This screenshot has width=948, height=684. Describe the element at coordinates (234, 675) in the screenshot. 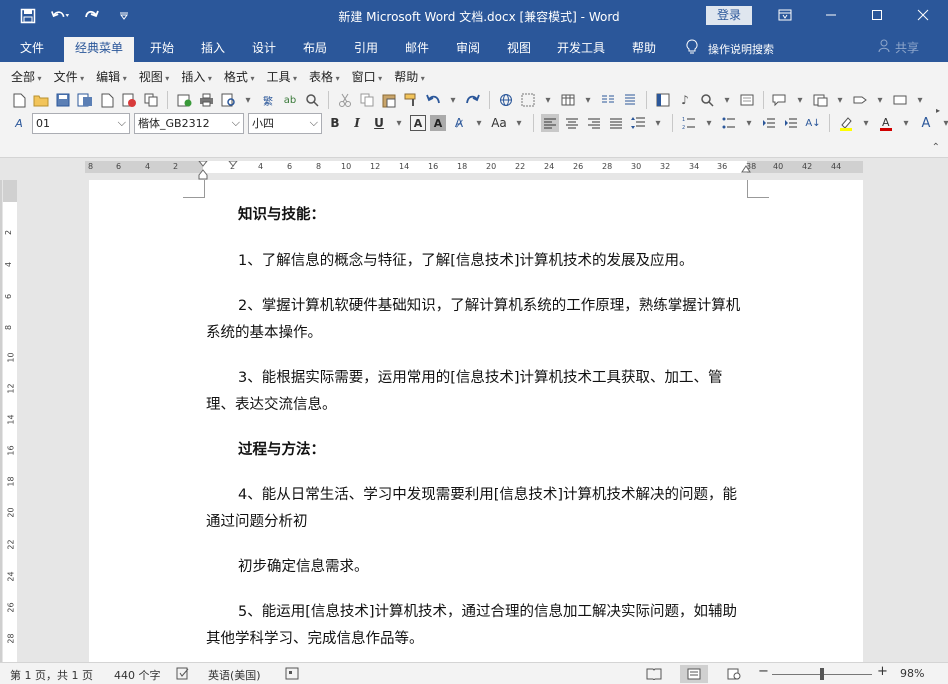

I see `language-indicator: 英语(美国)` at that location.